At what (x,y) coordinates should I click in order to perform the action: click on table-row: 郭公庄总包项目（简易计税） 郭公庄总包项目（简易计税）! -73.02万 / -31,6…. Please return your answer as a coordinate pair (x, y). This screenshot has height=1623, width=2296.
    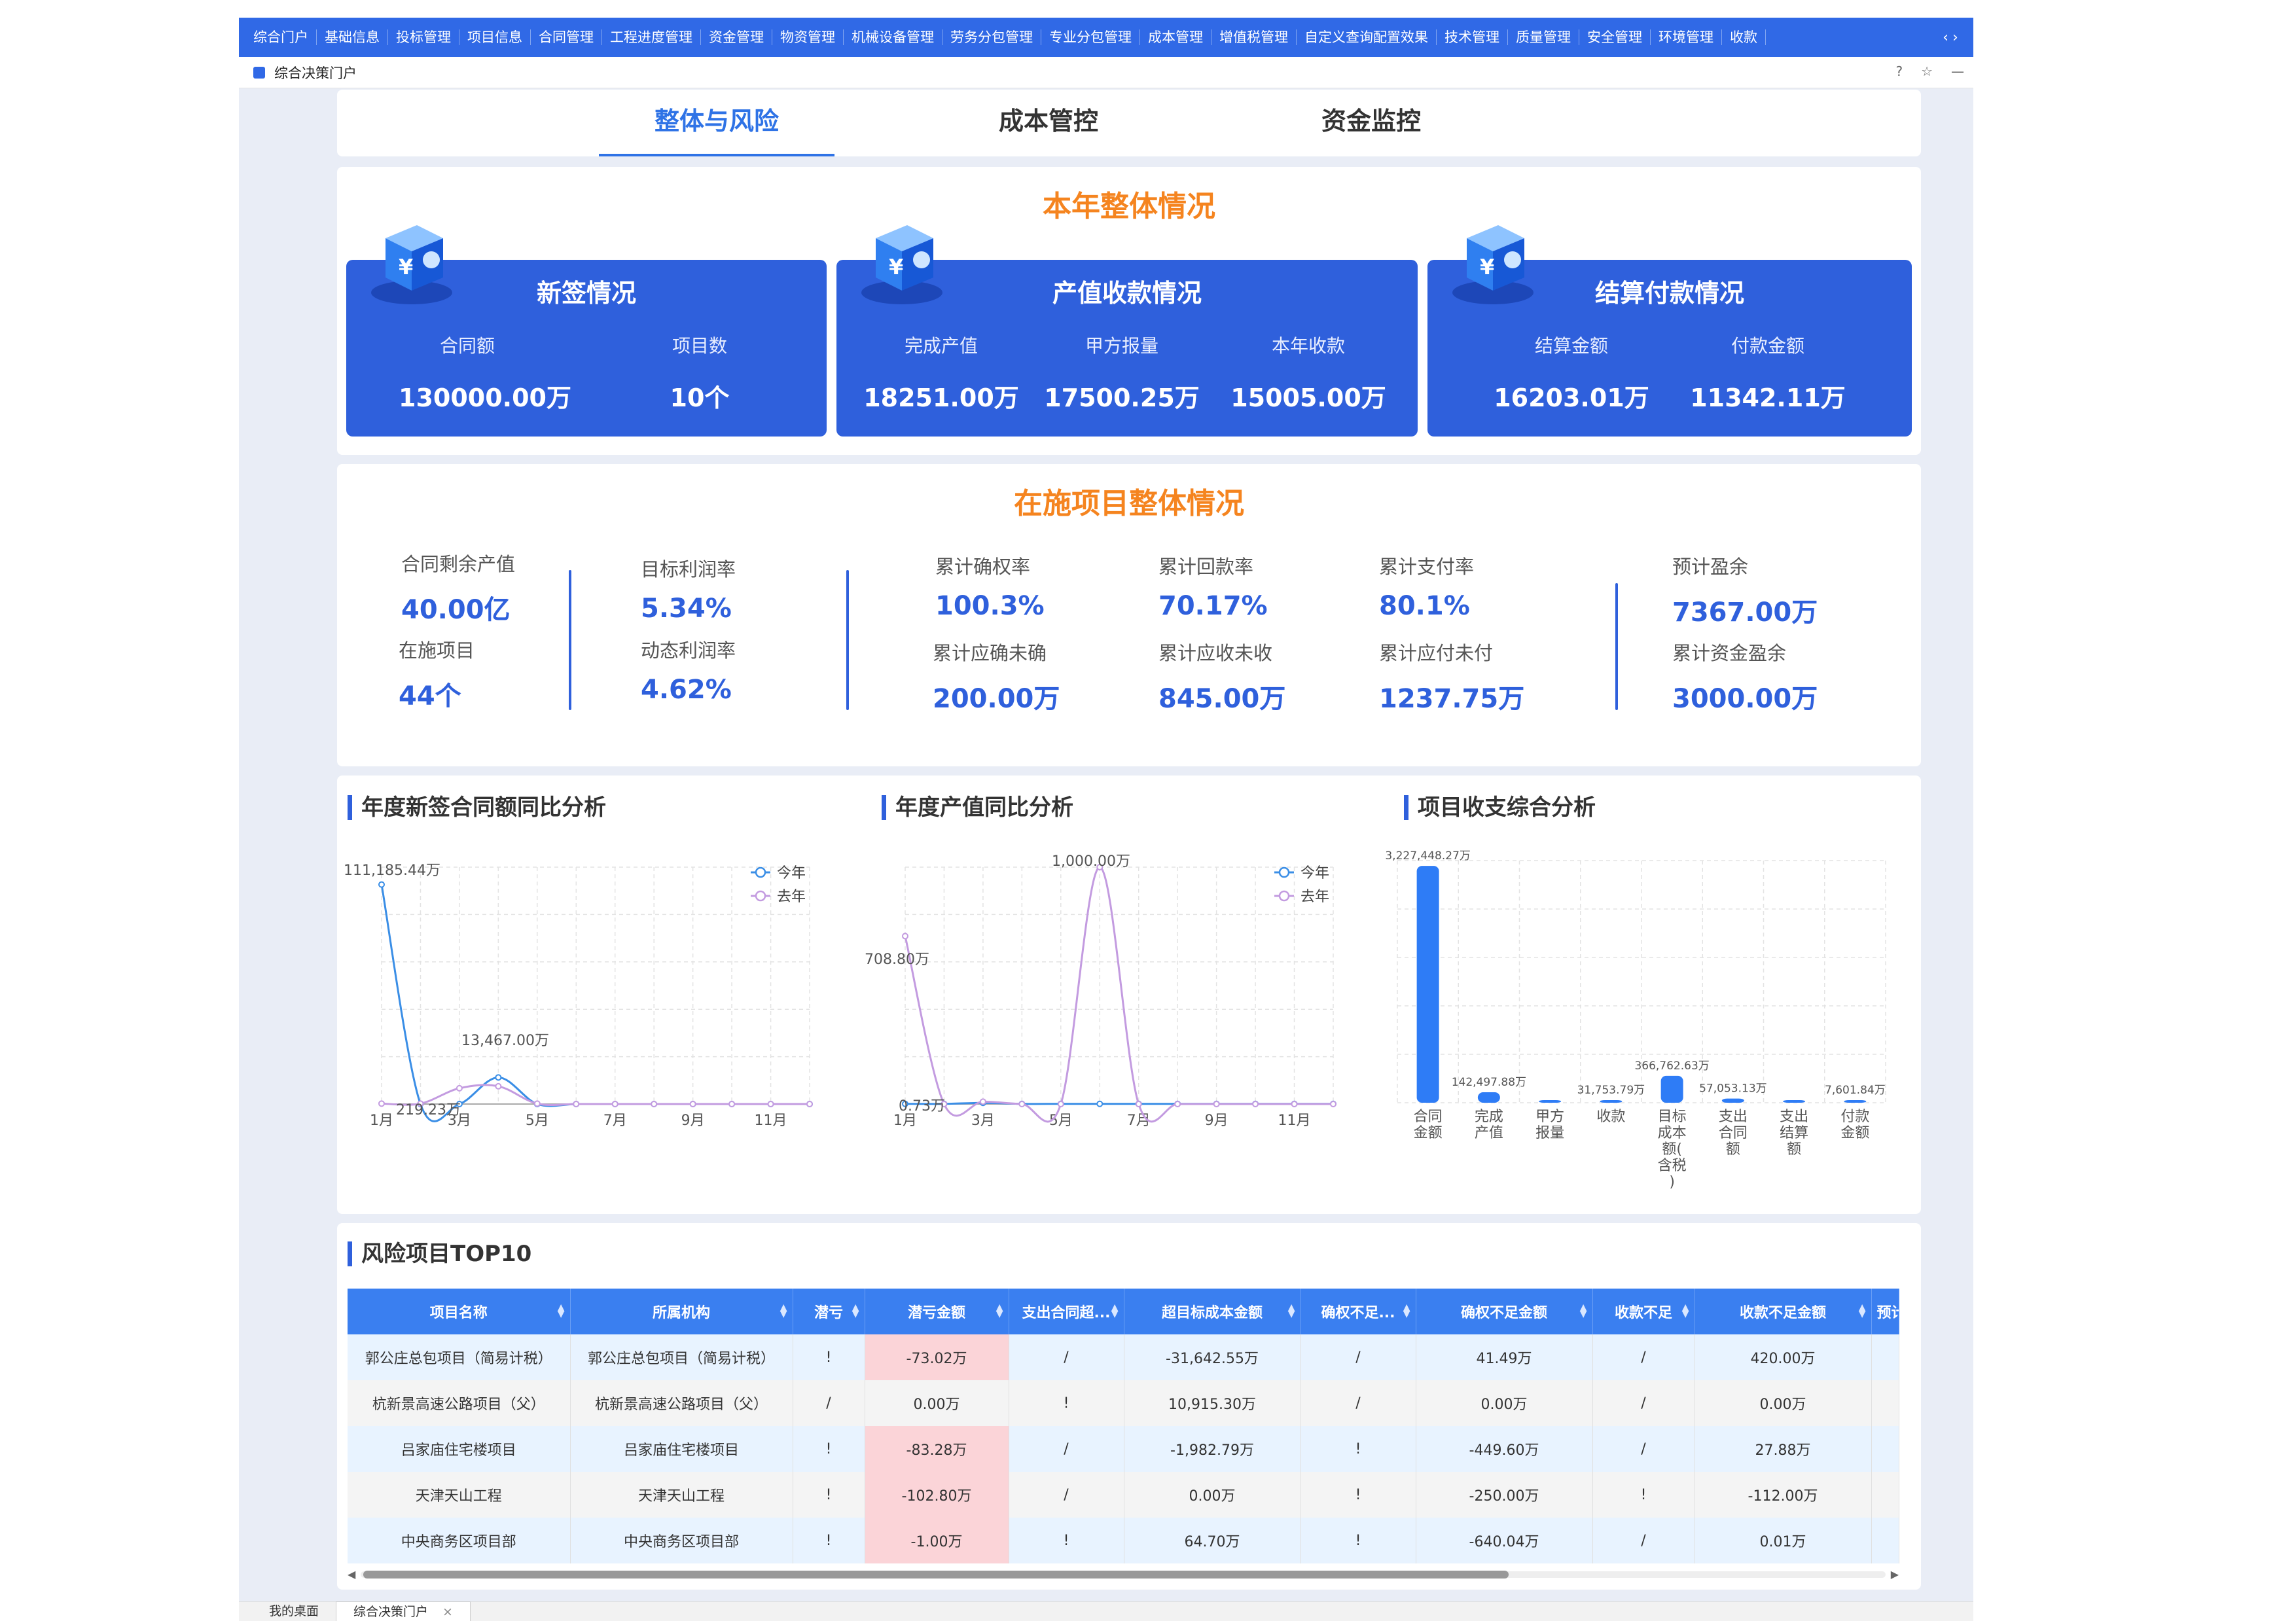
    Looking at the image, I should click on (1123, 1357).